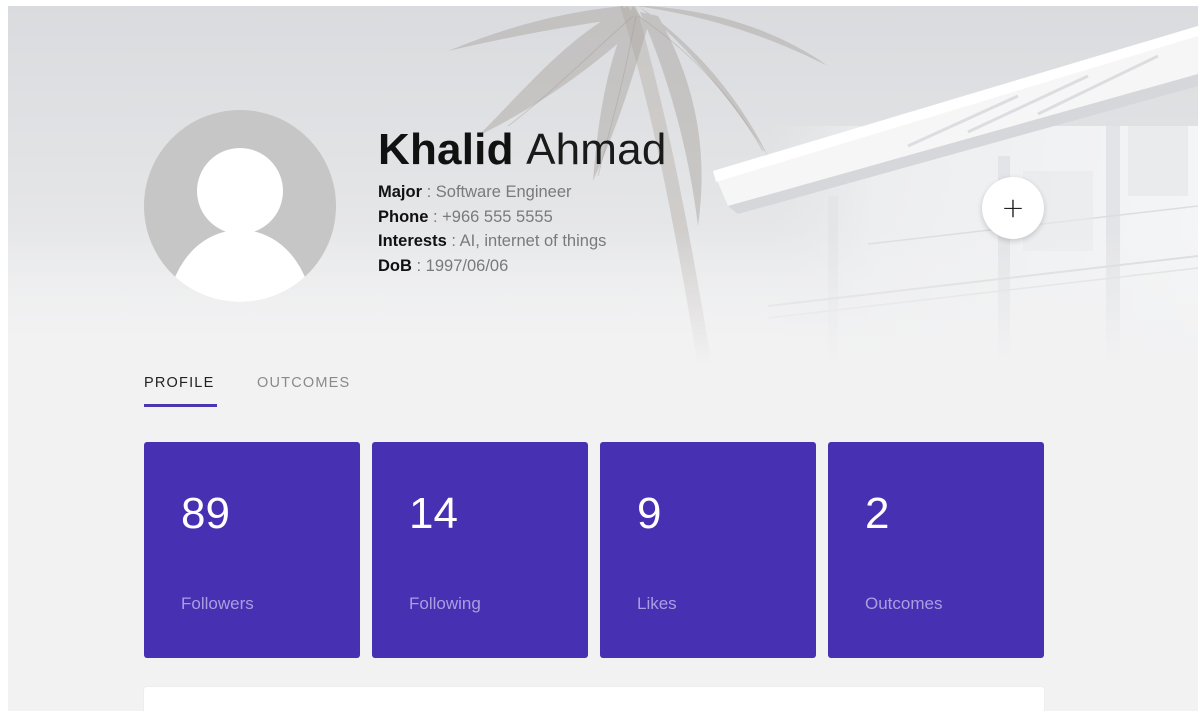  I want to click on active-tab-indicator, so click(180, 405).